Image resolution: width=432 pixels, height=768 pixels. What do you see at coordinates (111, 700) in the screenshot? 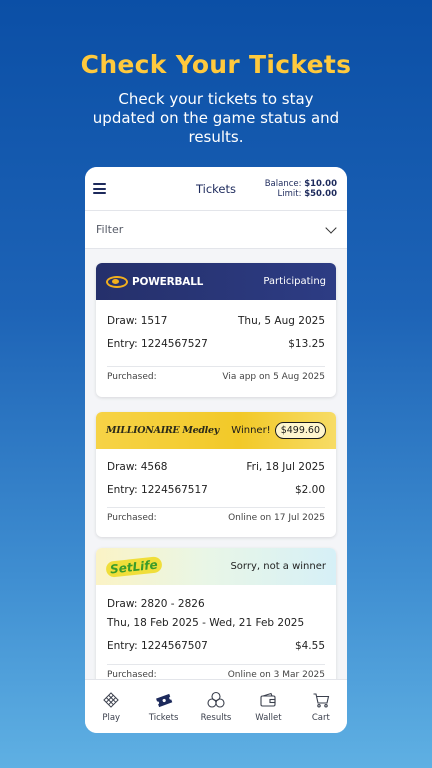
I see `play-grid-icon` at bounding box center [111, 700].